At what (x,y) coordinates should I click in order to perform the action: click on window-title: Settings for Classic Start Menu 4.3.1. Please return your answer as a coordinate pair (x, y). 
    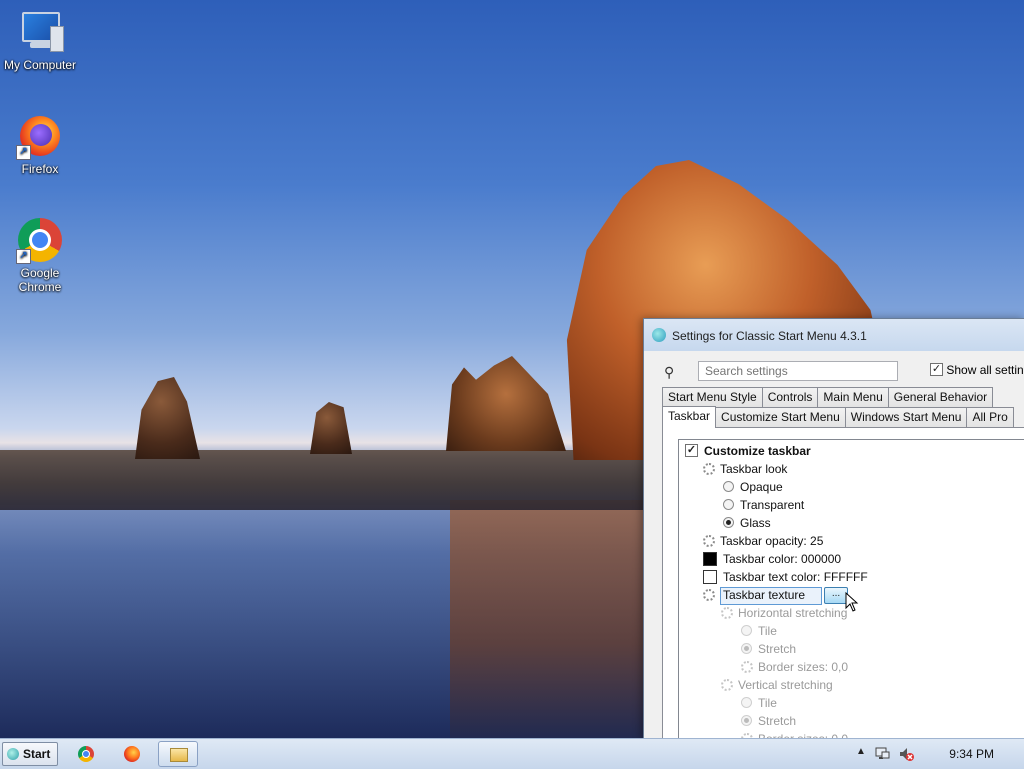
    Looking at the image, I should click on (769, 336).